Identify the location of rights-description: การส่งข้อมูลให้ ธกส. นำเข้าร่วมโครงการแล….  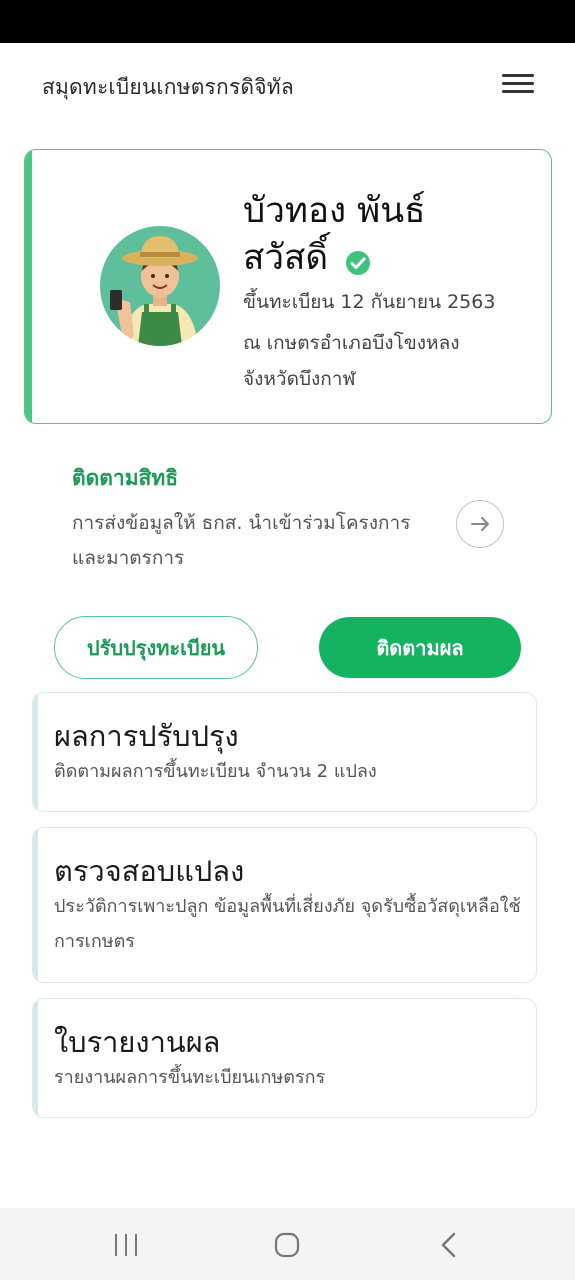
(241, 540).